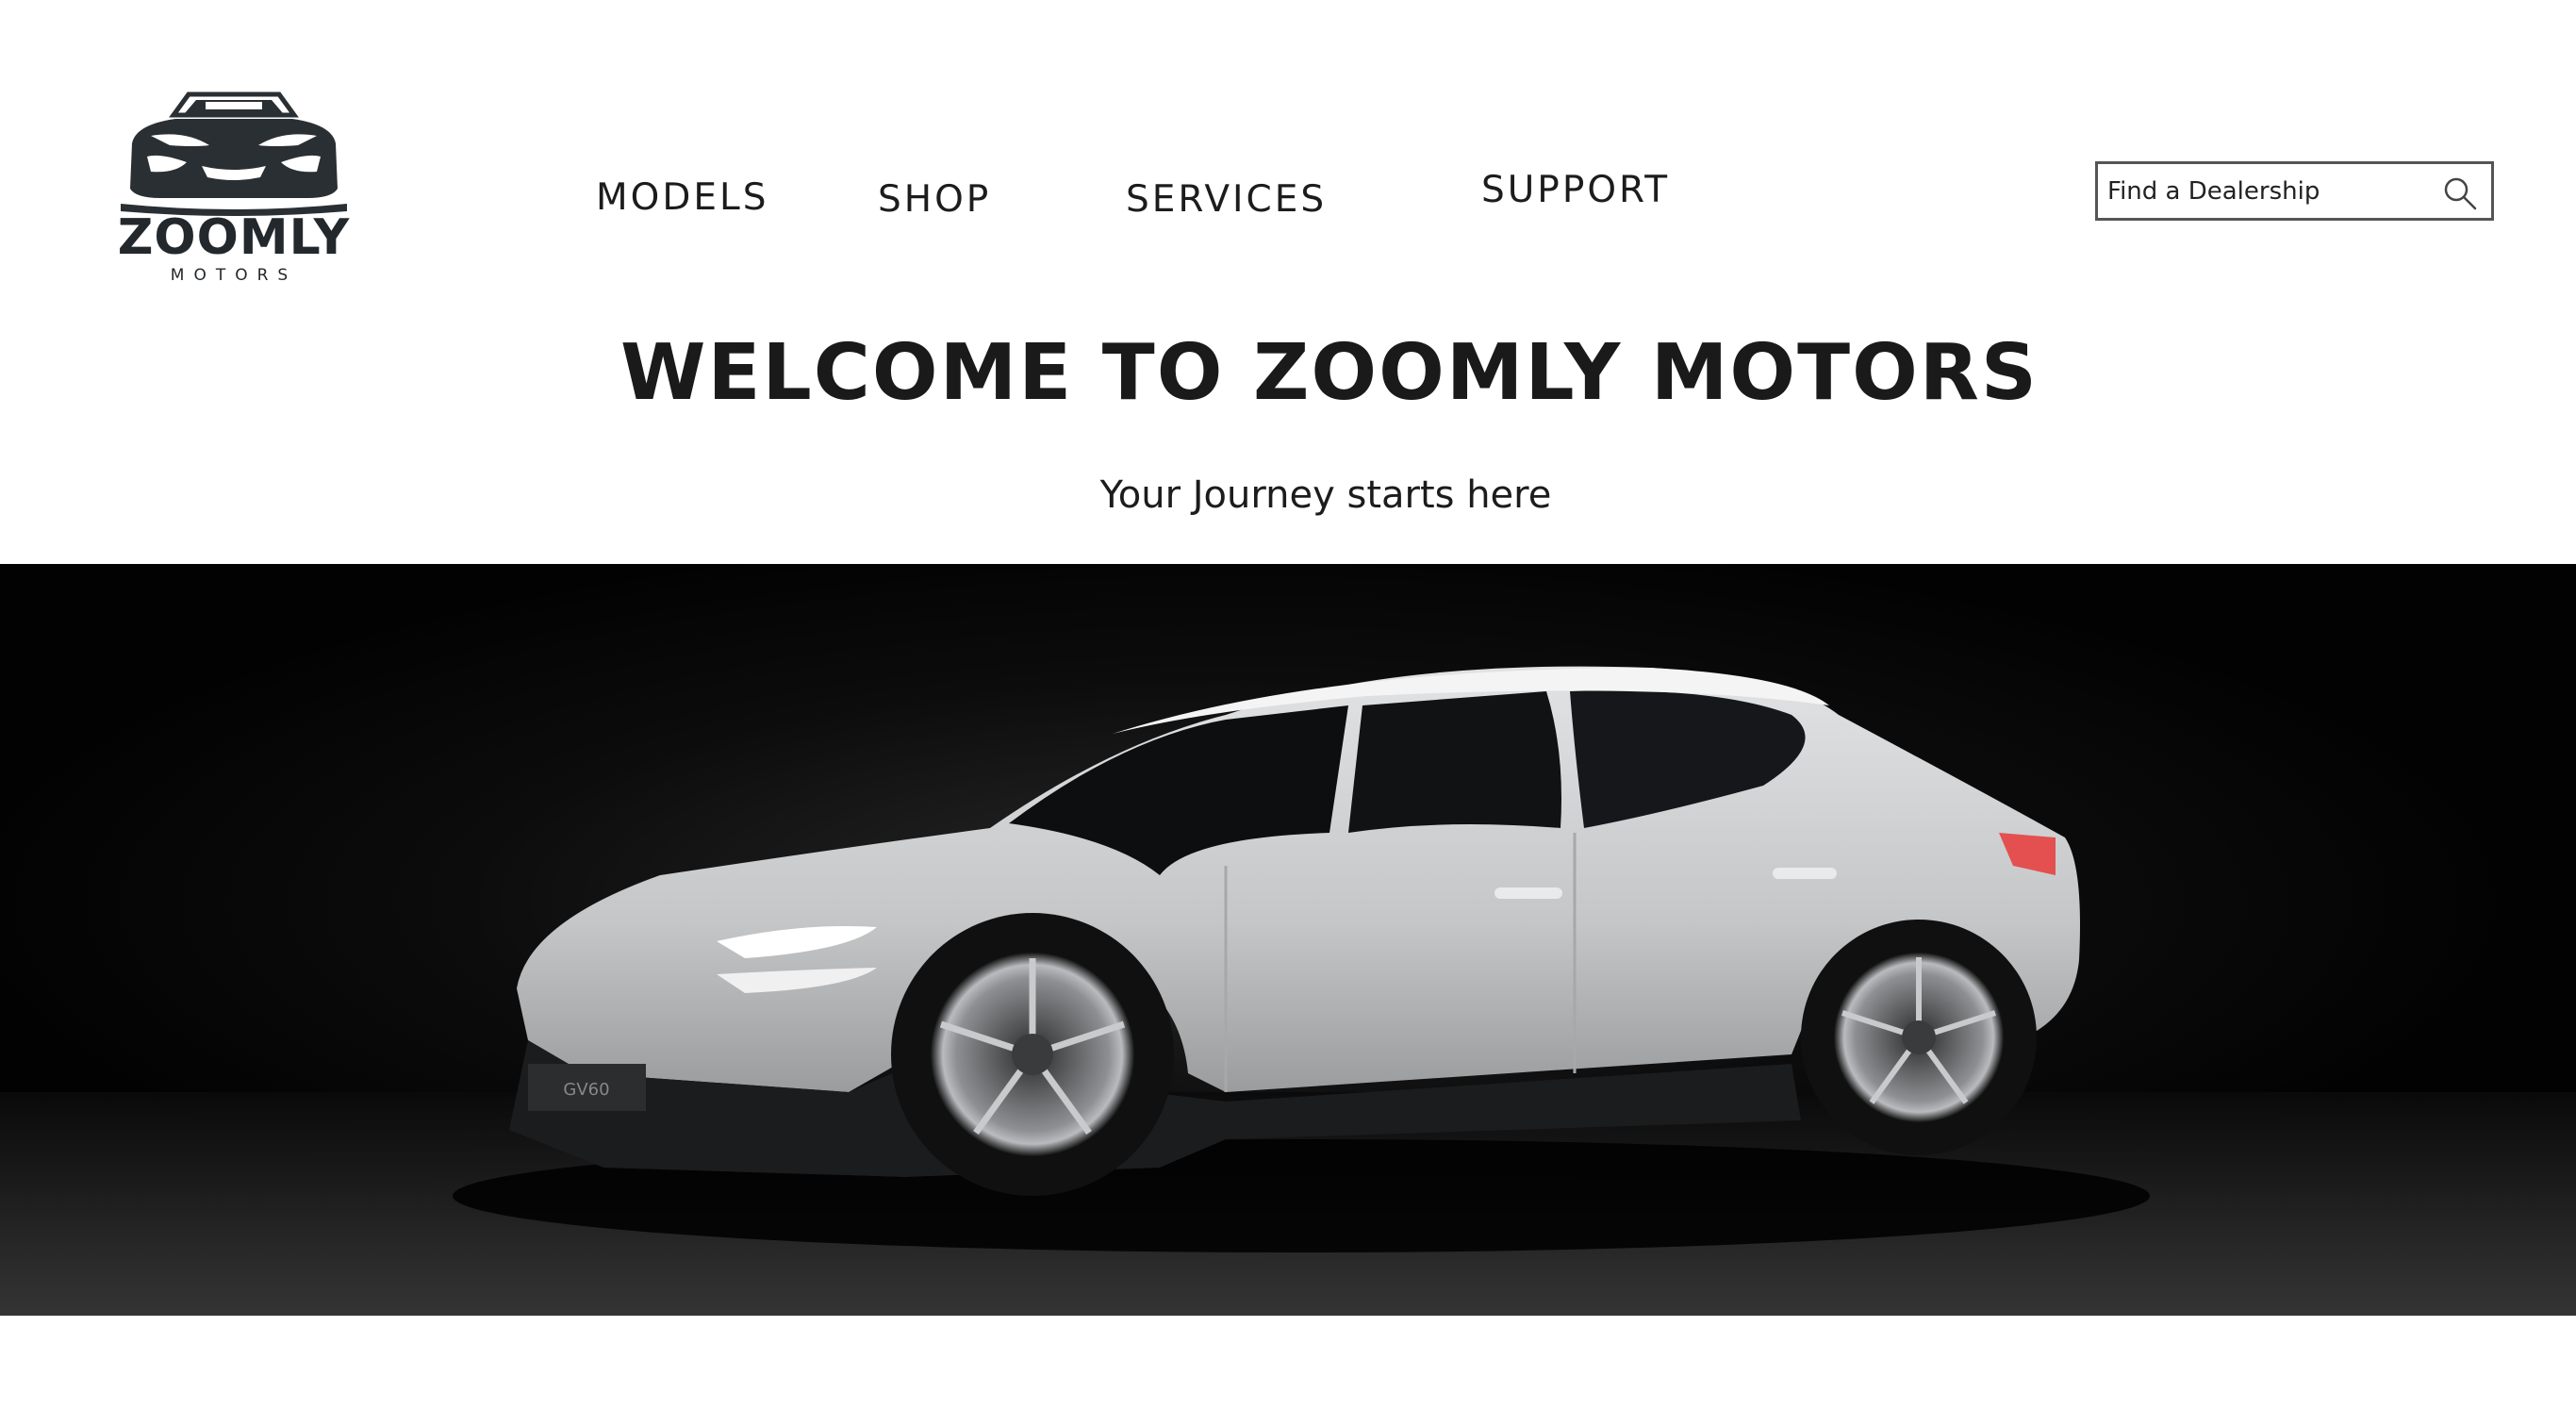 This screenshot has height=1426, width=2576. I want to click on brand-name: ZOOMLY, so click(234, 238).